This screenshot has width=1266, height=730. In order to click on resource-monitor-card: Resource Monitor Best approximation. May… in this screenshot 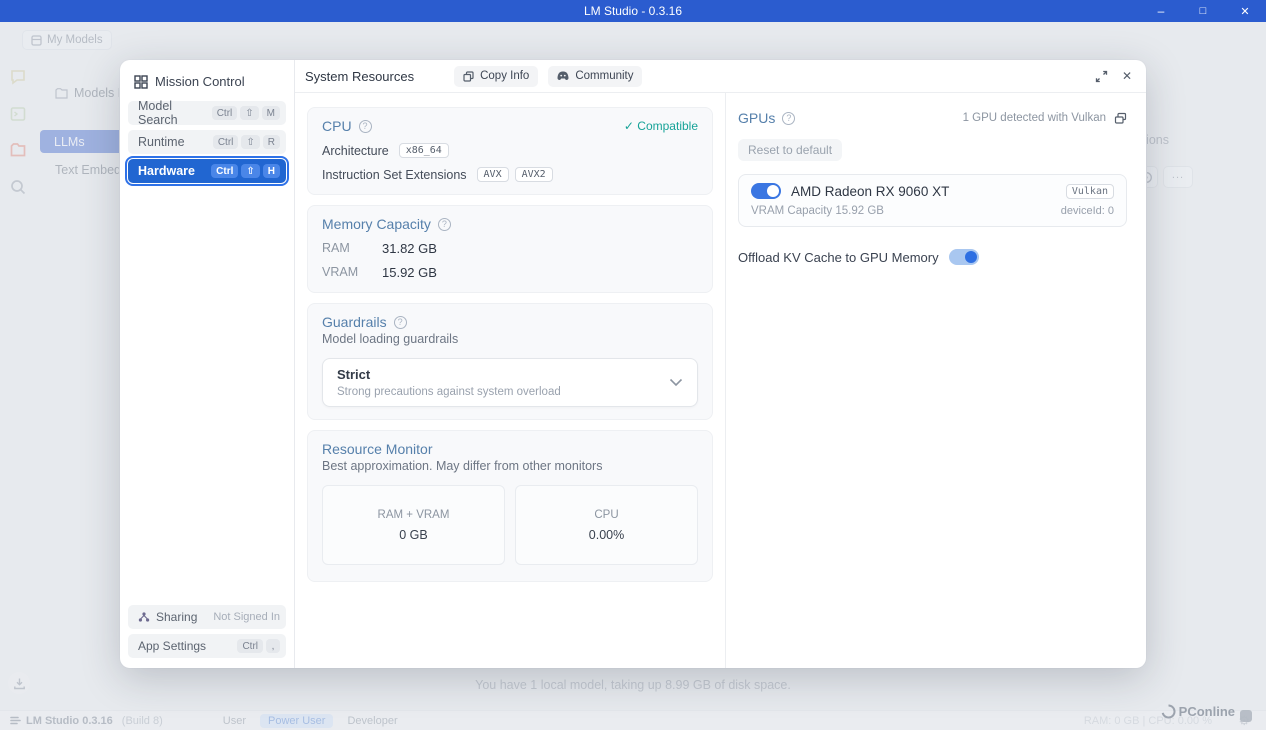, I will do `click(510, 506)`.